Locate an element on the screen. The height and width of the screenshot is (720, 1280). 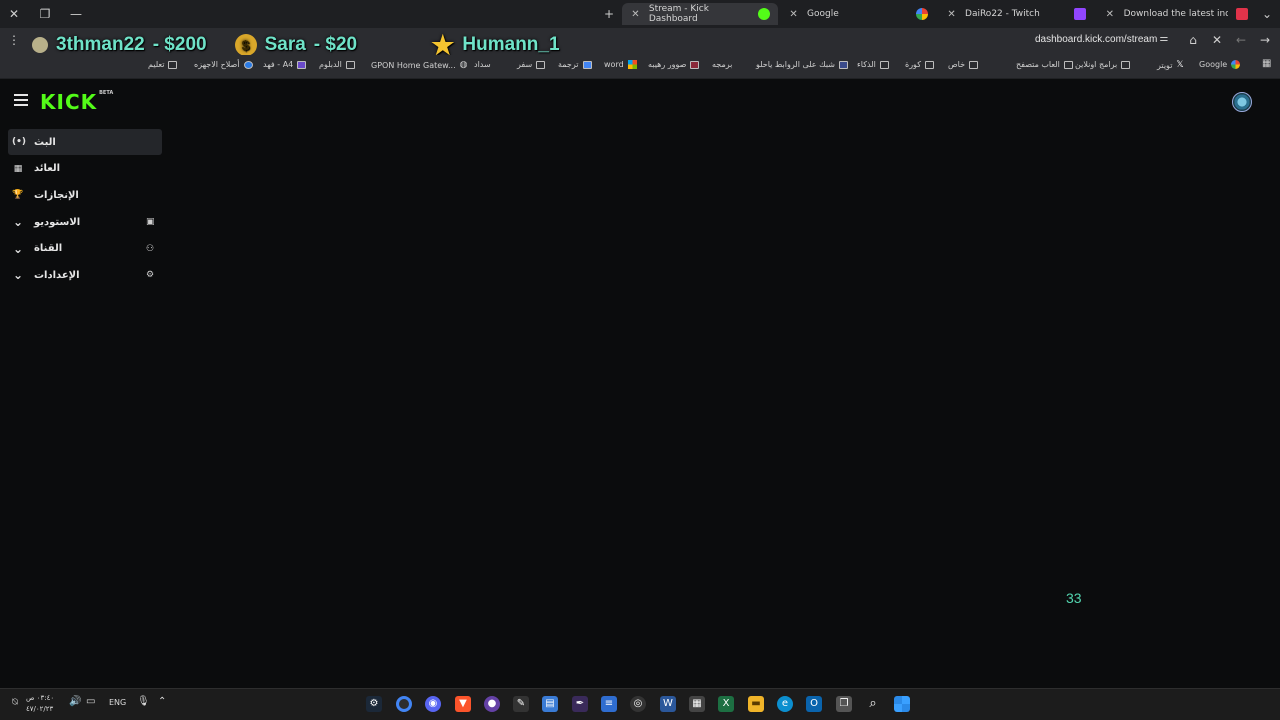
tab-google: ✕ Google is located at coordinates (858, 14).